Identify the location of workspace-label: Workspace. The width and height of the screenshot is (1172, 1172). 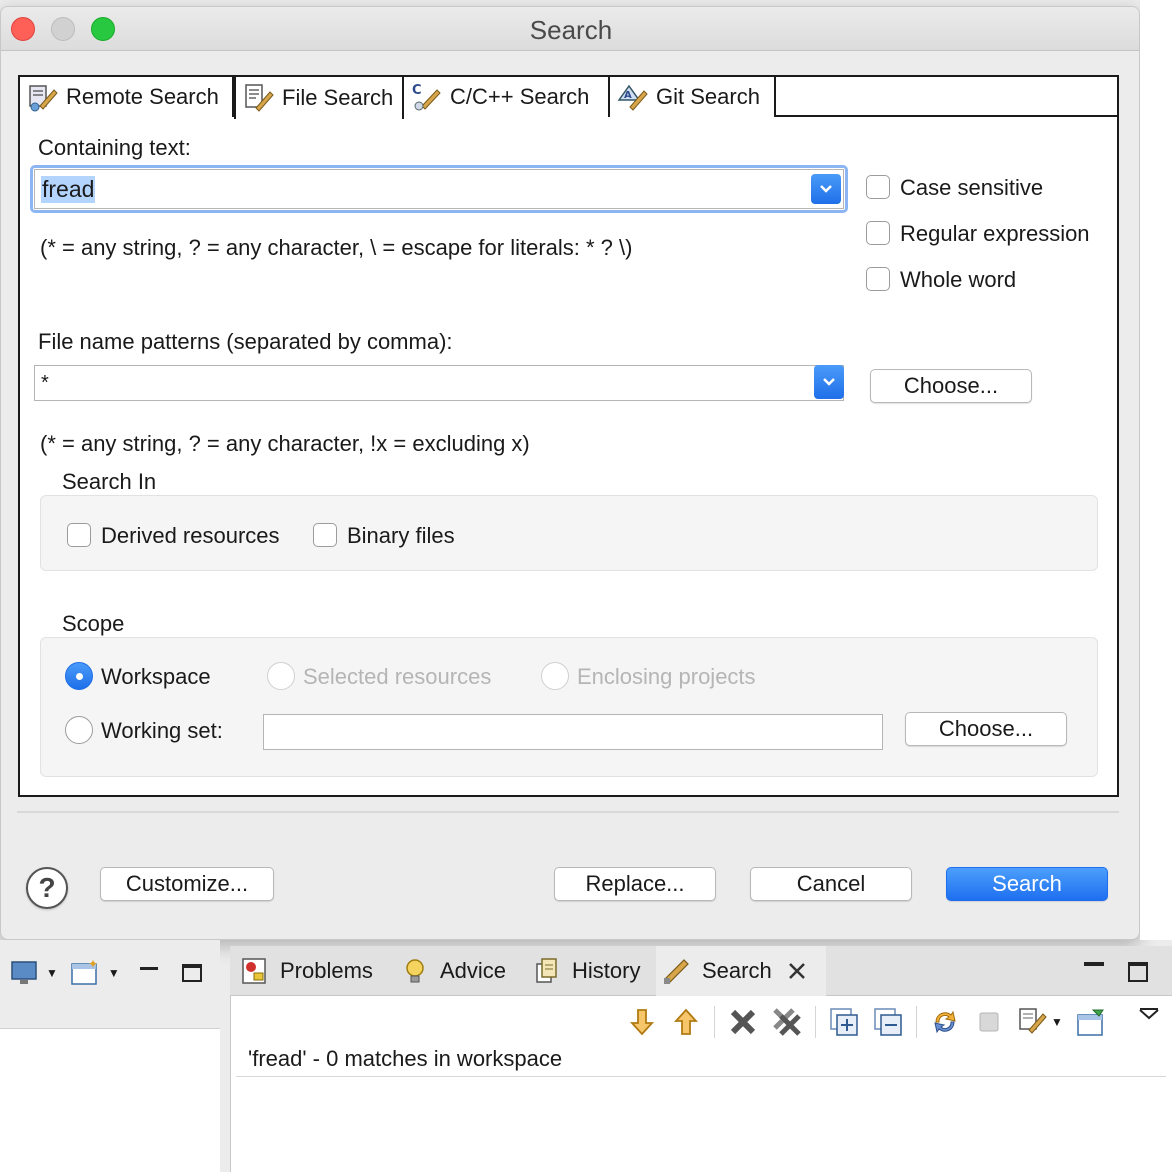
(156, 676).